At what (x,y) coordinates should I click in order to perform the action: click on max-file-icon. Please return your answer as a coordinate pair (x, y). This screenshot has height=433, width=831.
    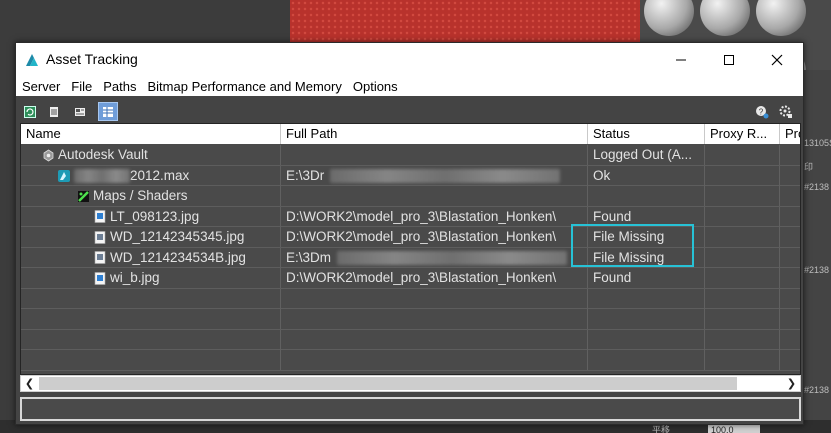
    Looking at the image, I should click on (64, 176).